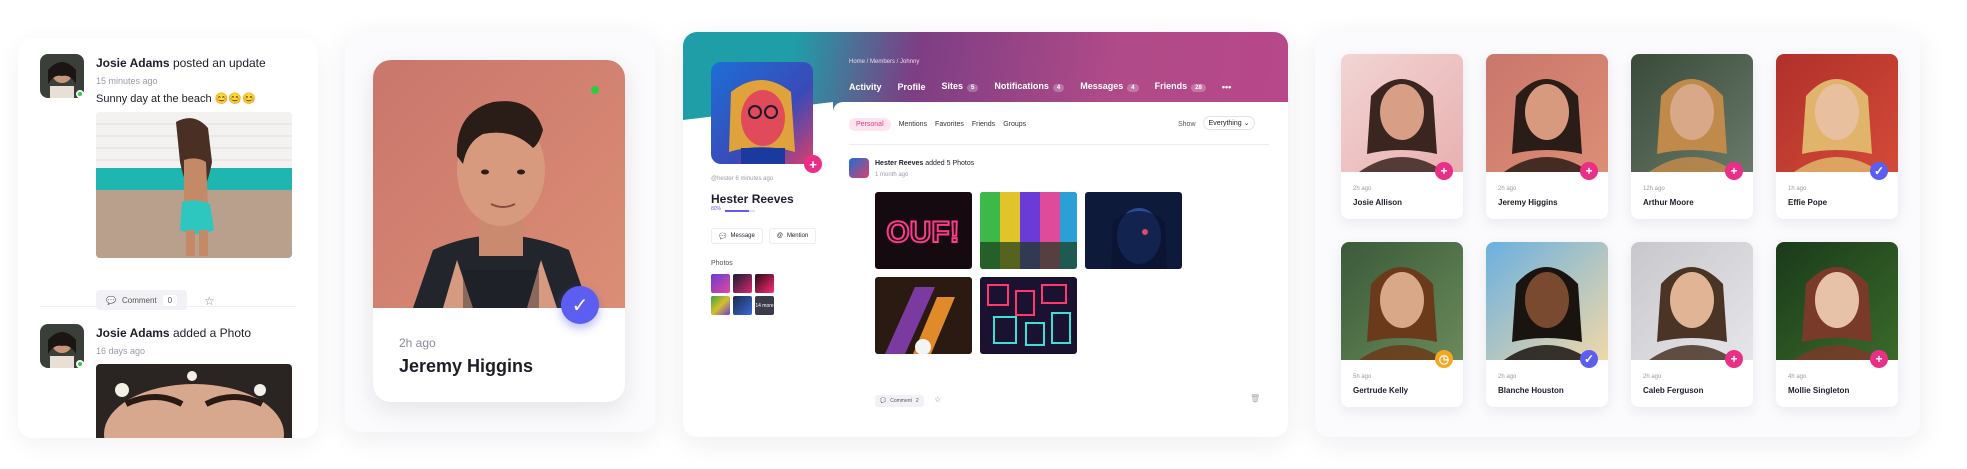 This screenshot has width=1967, height=469. Describe the element at coordinates (1014, 124) in the screenshot. I see `subtab-groups: Groups` at that location.